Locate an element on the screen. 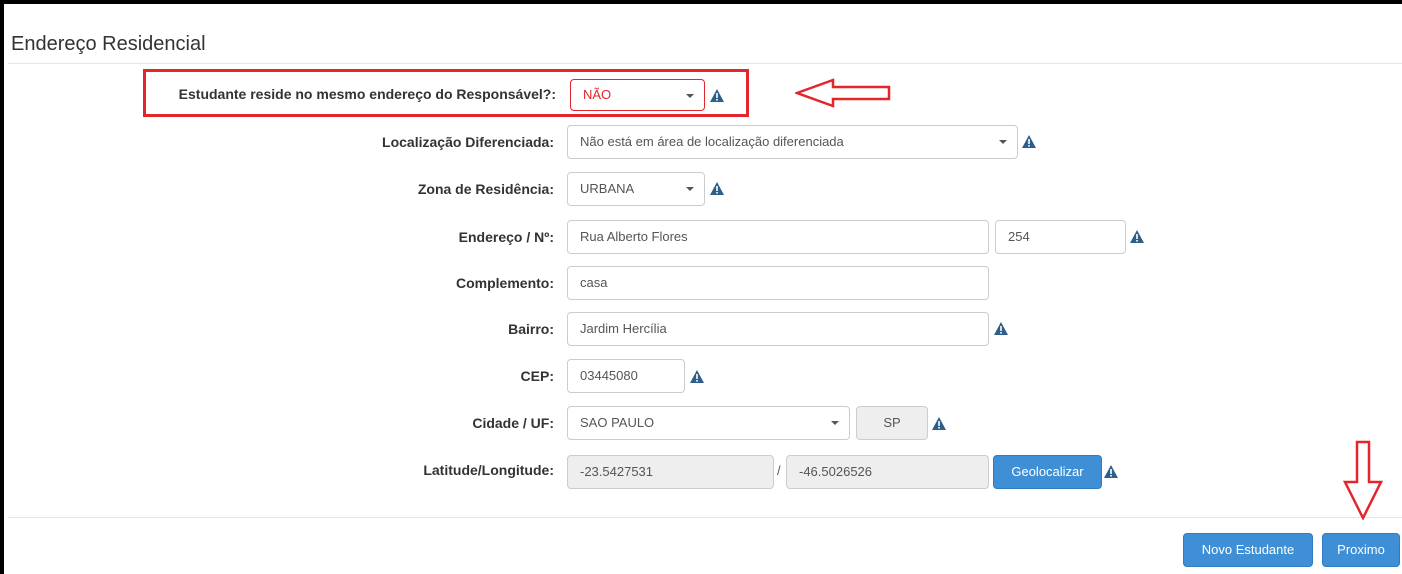 This screenshot has width=1402, height=574. latlong-label: Latitude/Longitude: is located at coordinates (488, 470).